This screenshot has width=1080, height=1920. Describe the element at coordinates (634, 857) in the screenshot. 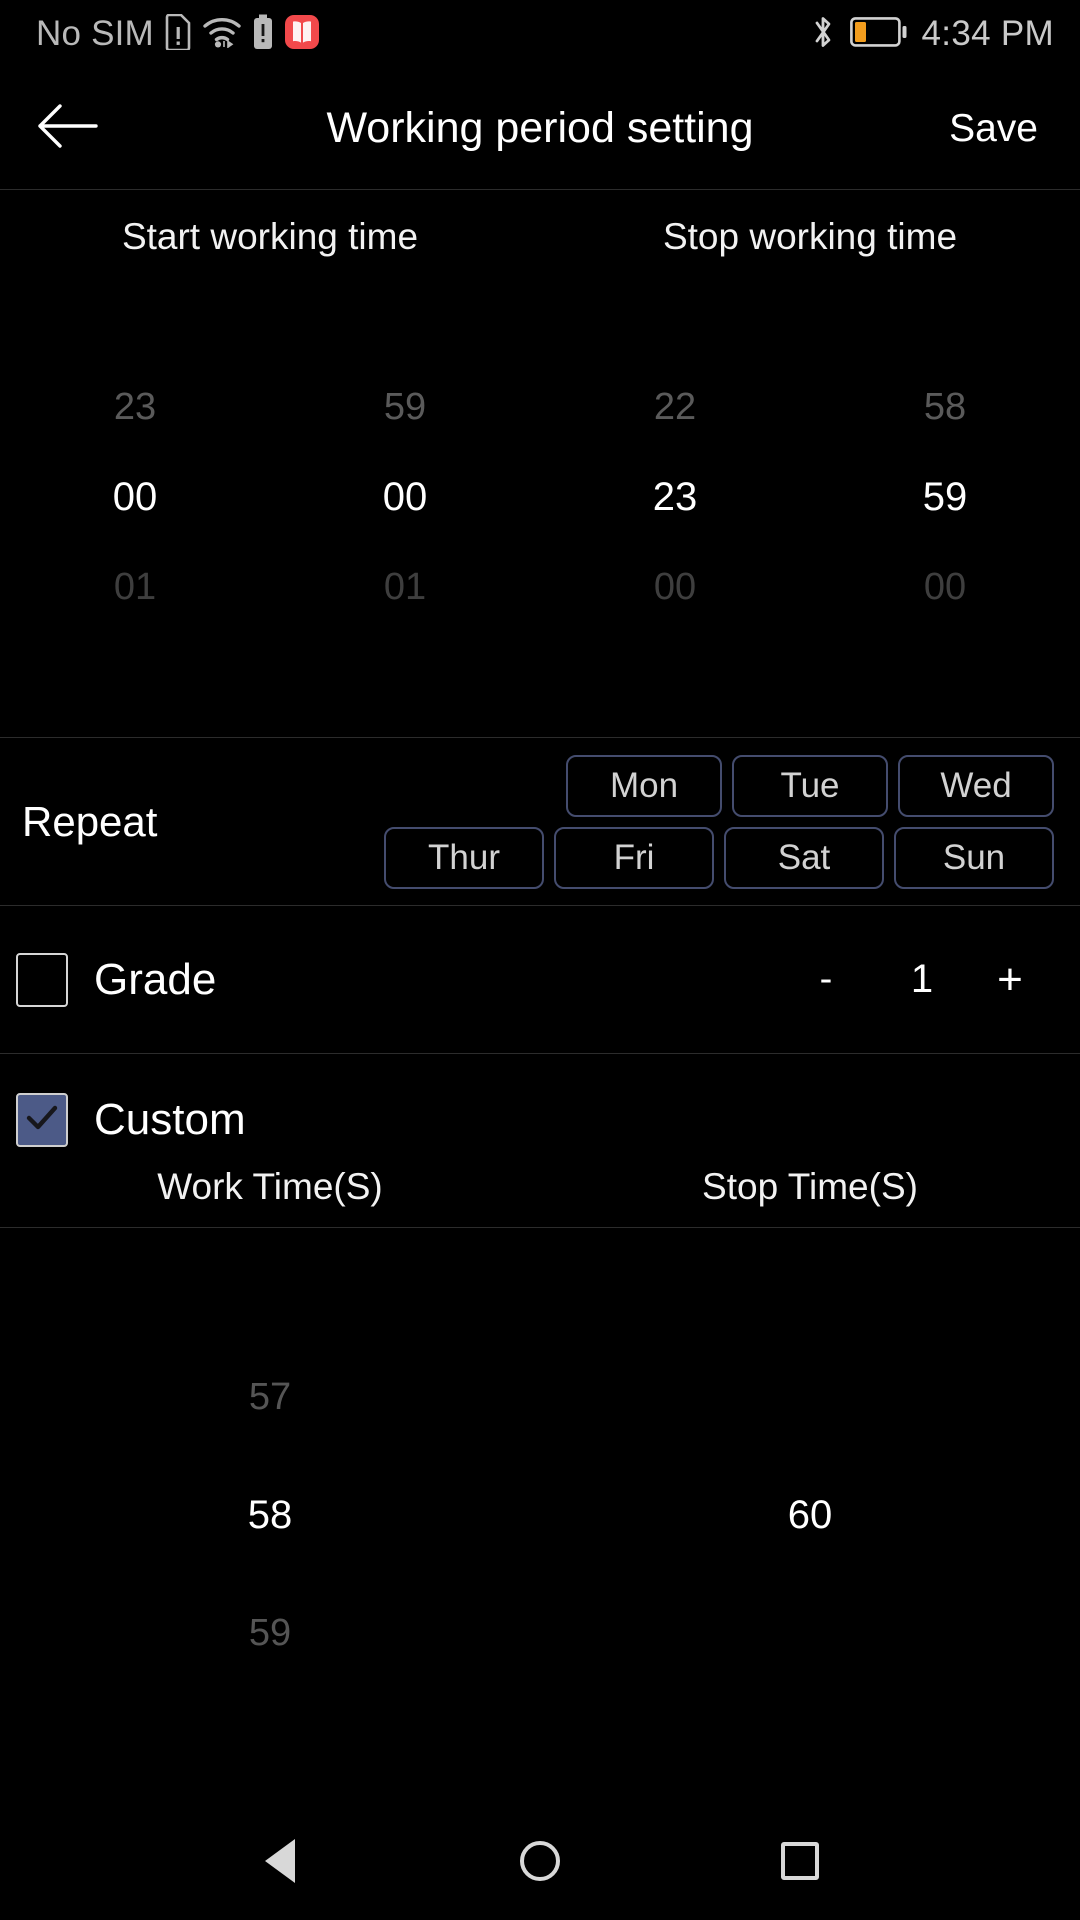

I see `day-button-fri: Fri` at that location.